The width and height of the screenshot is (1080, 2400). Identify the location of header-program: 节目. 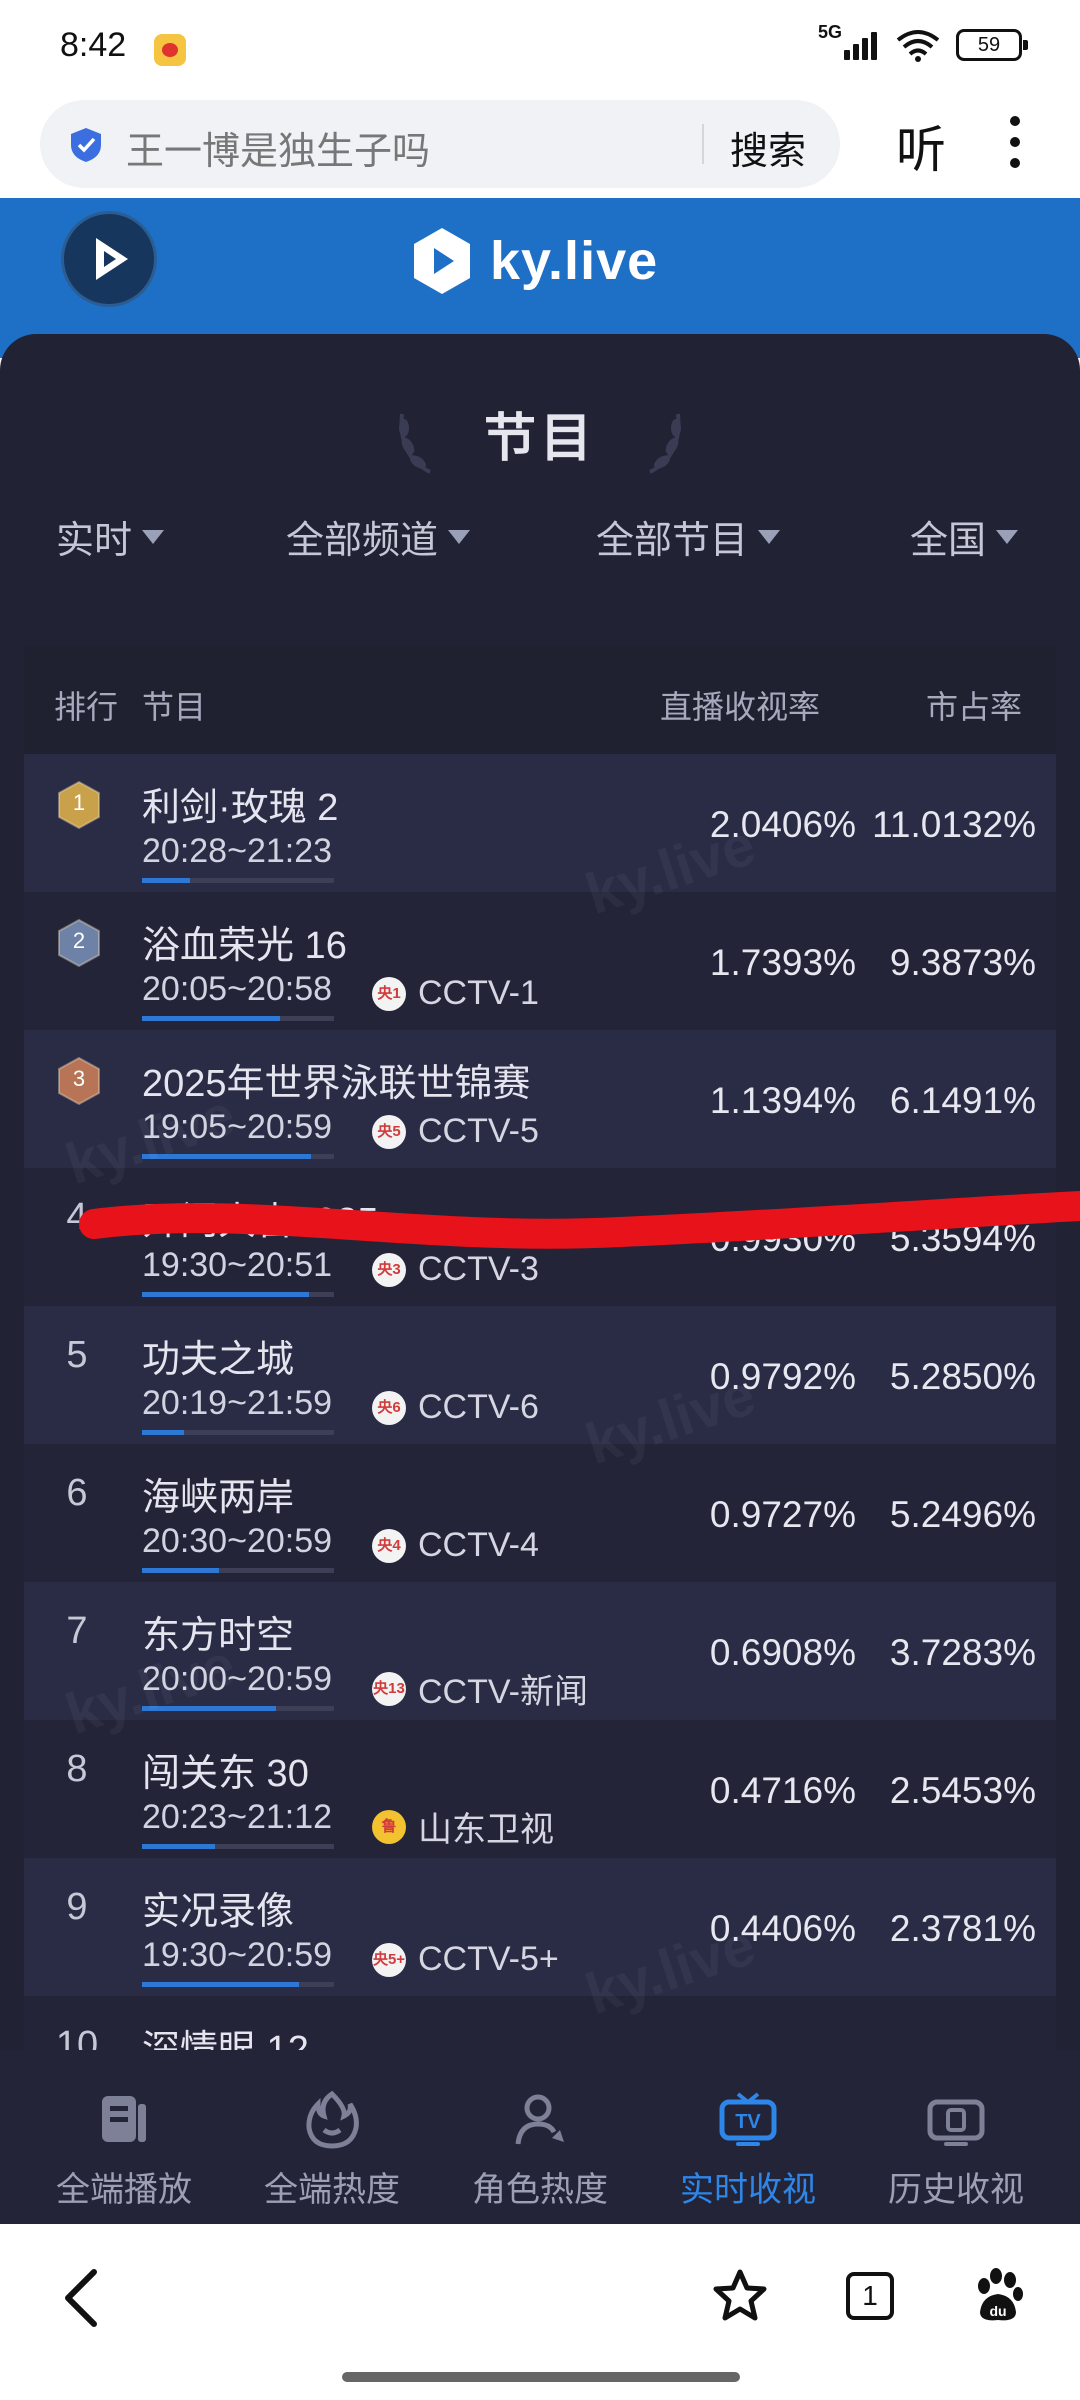
(174, 707).